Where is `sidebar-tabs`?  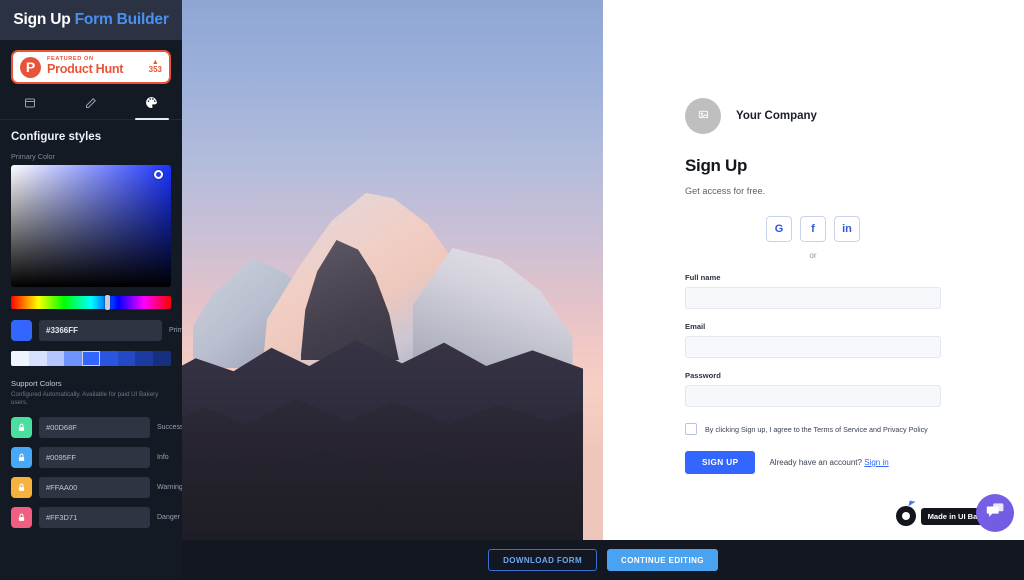
sidebar-tabs is located at coordinates (91, 105).